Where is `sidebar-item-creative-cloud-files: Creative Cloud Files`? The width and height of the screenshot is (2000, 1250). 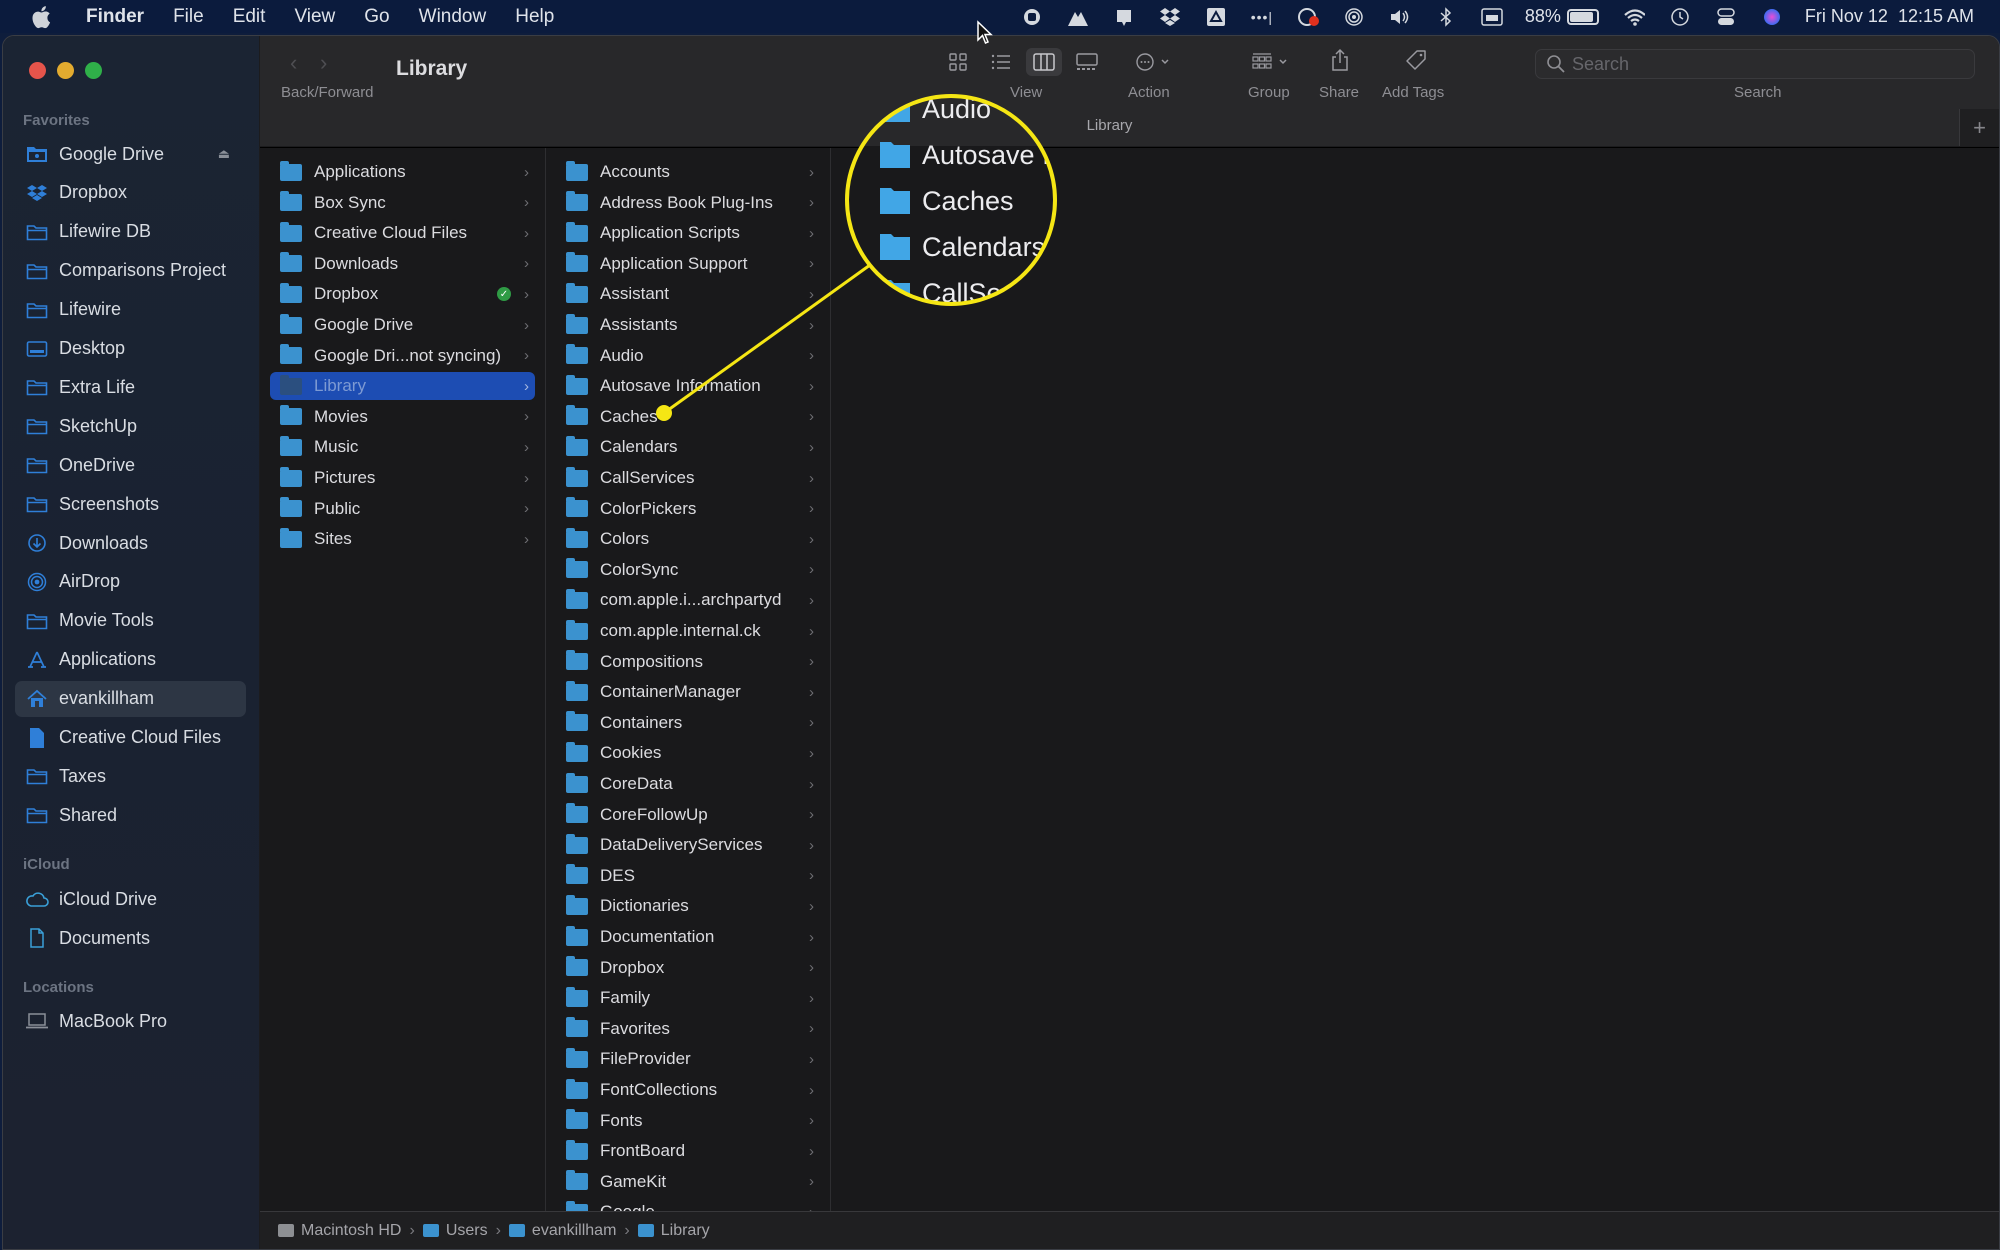 sidebar-item-creative-cloud-files: Creative Cloud Files is located at coordinates (130, 738).